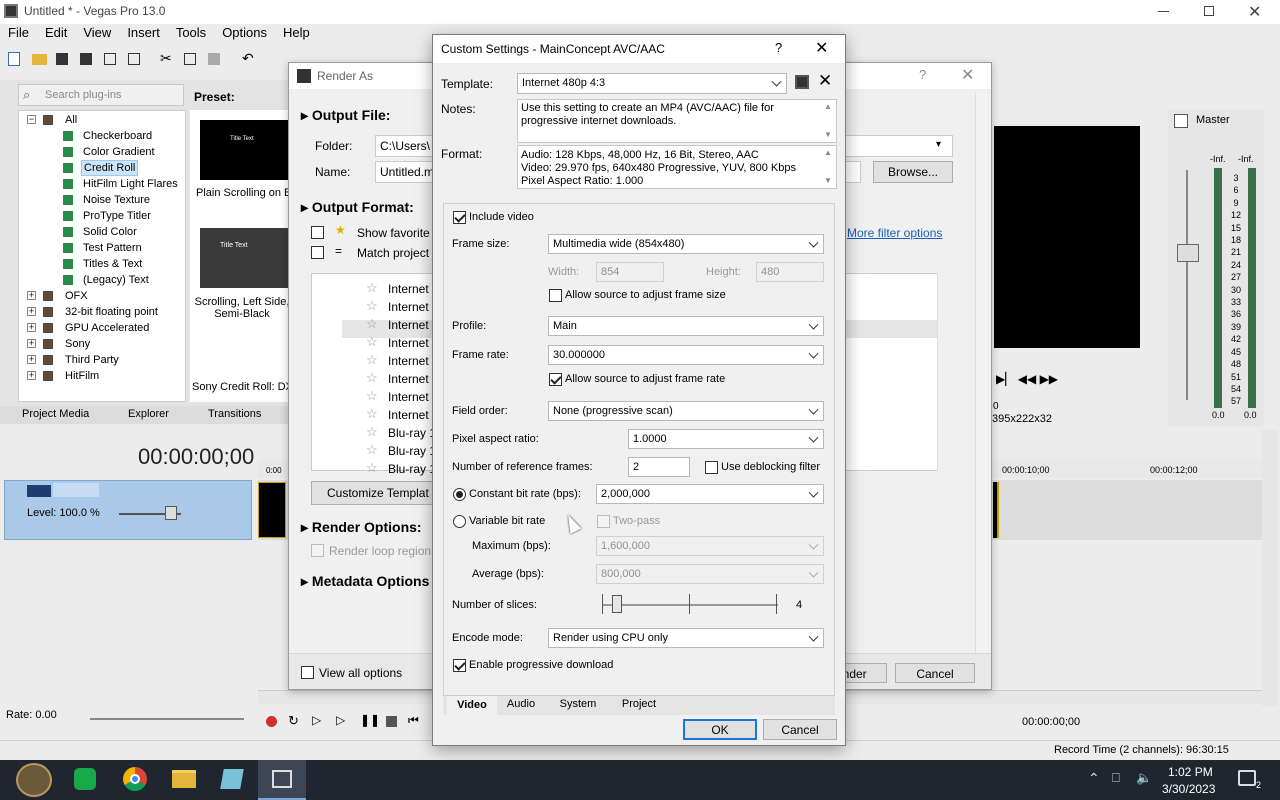  What do you see at coordinates (148, 414) in the screenshot?
I see `tab-explorer: Explorer` at bounding box center [148, 414].